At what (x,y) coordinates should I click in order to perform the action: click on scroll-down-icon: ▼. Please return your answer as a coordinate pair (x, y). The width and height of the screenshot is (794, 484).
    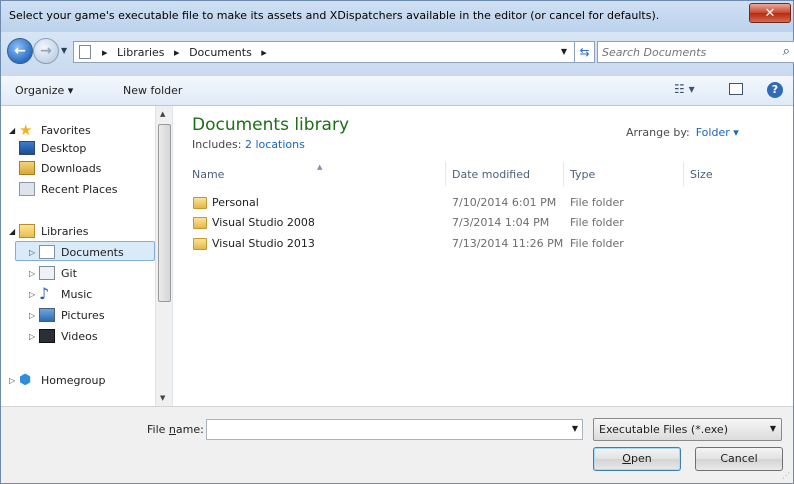
    Looking at the image, I should click on (162, 398).